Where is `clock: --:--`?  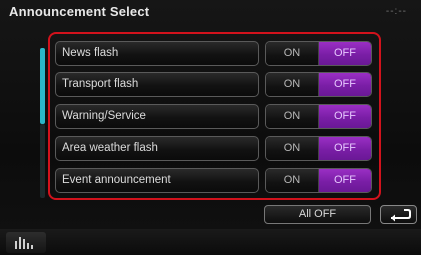 clock: --:-- is located at coordinates (396, 11).